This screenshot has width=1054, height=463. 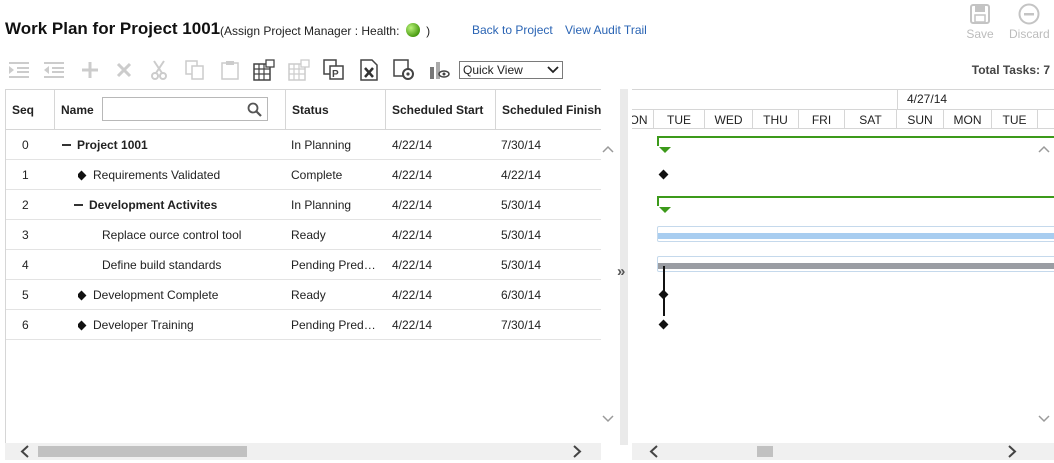 What do you see at coordinates (148, 295) in the screenshot?
I see `cell-name: Development Complete` at bounding box center [148, 295].